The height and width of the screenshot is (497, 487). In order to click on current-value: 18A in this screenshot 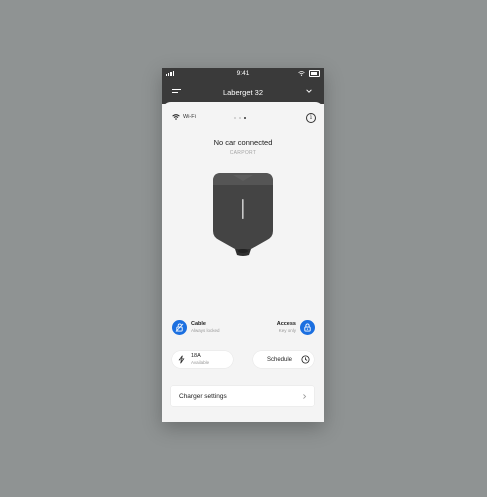, I will do `click(196, 356)`.